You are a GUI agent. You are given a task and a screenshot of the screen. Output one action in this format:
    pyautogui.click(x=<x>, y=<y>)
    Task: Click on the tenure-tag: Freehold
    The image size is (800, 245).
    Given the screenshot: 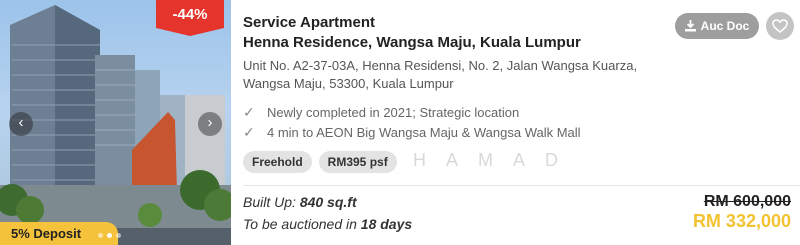 What is the action you would take?
    pyautogui.click(x=277, y=162)
    